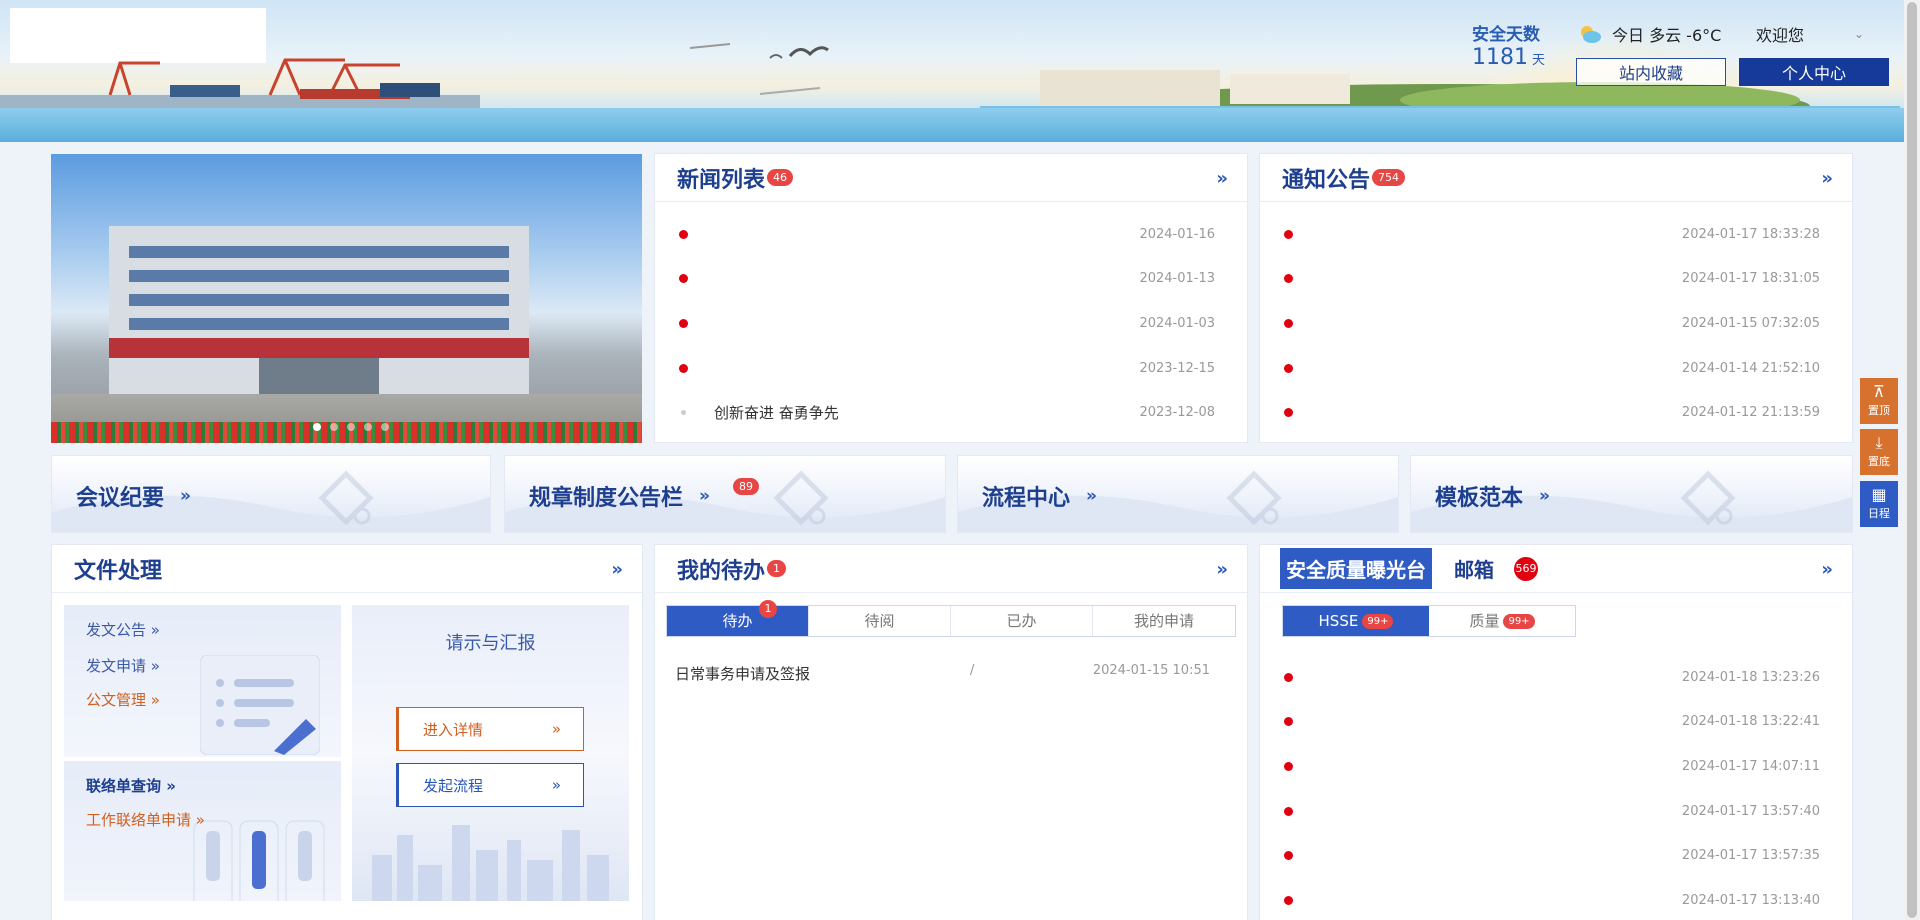 This screenshot has height=920, width=1920. What do you see at coordinates (1556, 766) in the screenshot?
I see `list-item: 2024-01-17 14:07:11` at bounding box center [1556, 766].